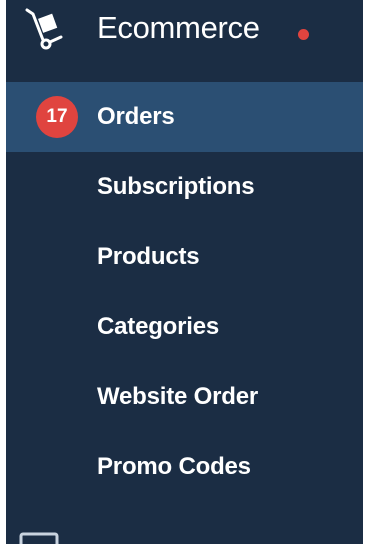 This screenshot has height=544, width=369. I want to click on menu-item-promo-codes: Promo Codes, so click(184, 467).